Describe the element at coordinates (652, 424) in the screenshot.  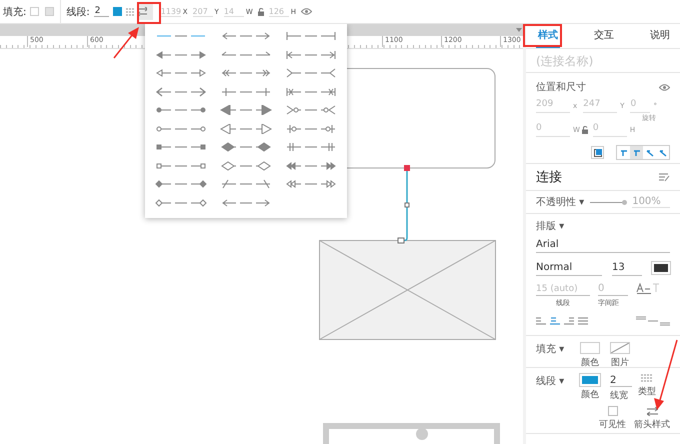
I see `field-caption: 箭头样式` at that location.